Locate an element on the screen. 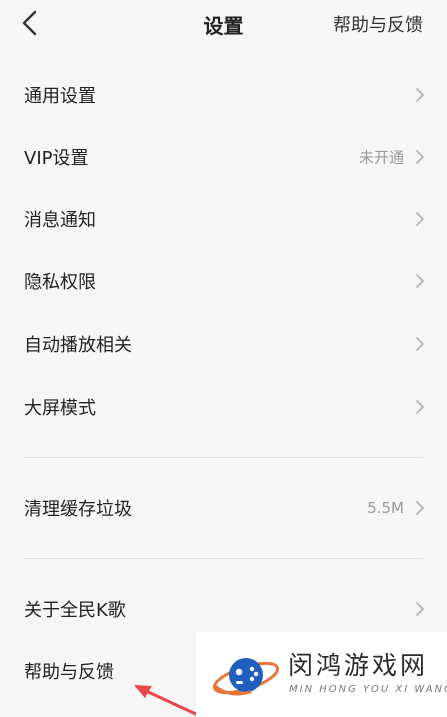 This screenshot has width=447, height=717. header-bar: 设置 帮助与反馈 is located at coordinates (223, 23).